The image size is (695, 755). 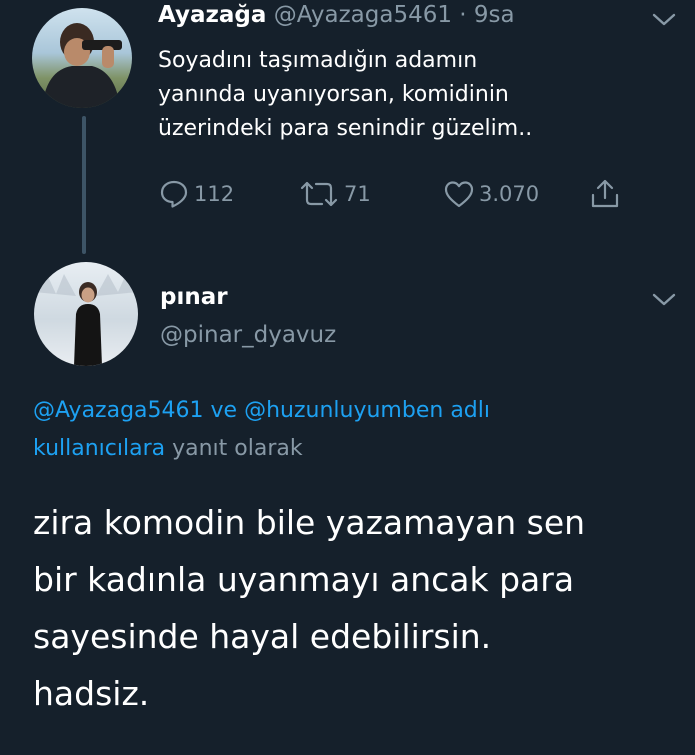 What do you see at coordinates (212, 15) in the screenshot?
I see `display-name: Ayazağa` at bounding box center [212, 15].